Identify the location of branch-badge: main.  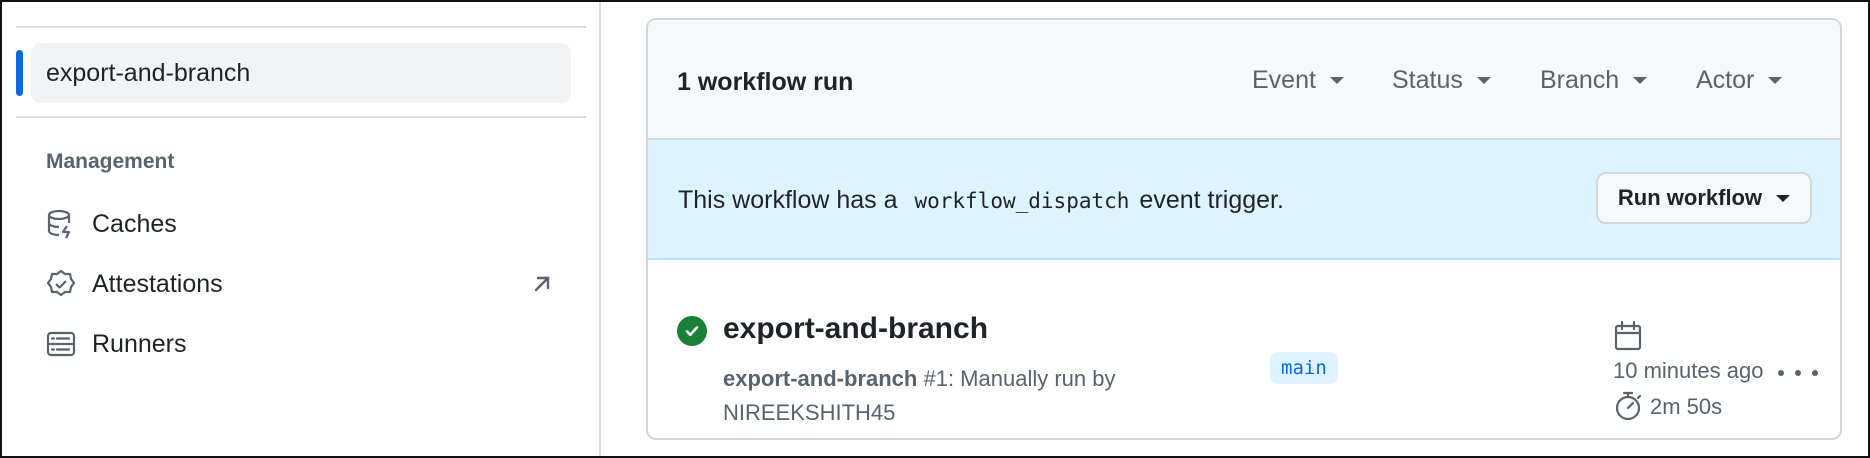
(1304, 368).